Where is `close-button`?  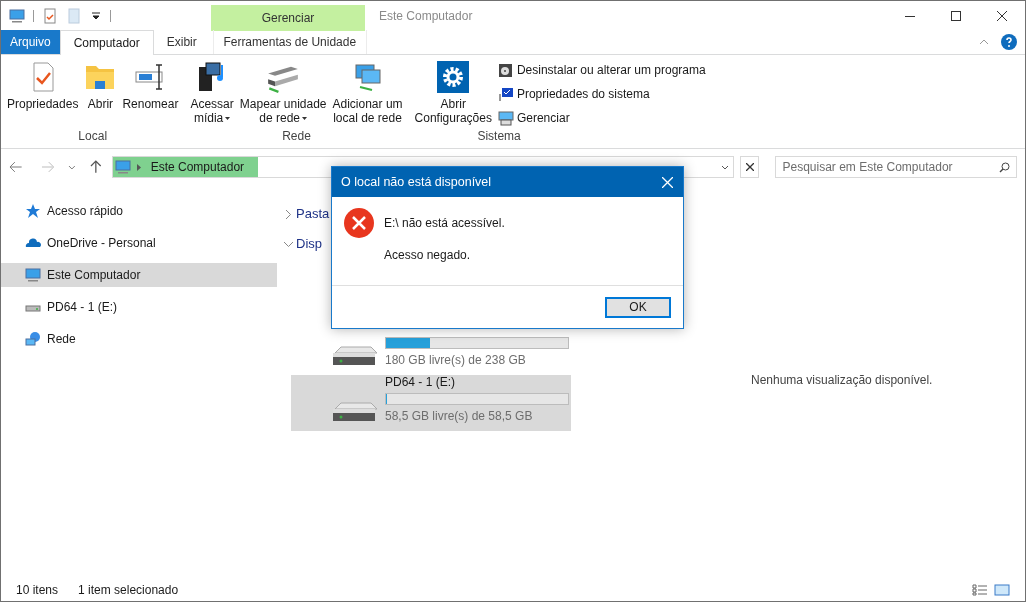
close-button is located at coordinates (667, 182).